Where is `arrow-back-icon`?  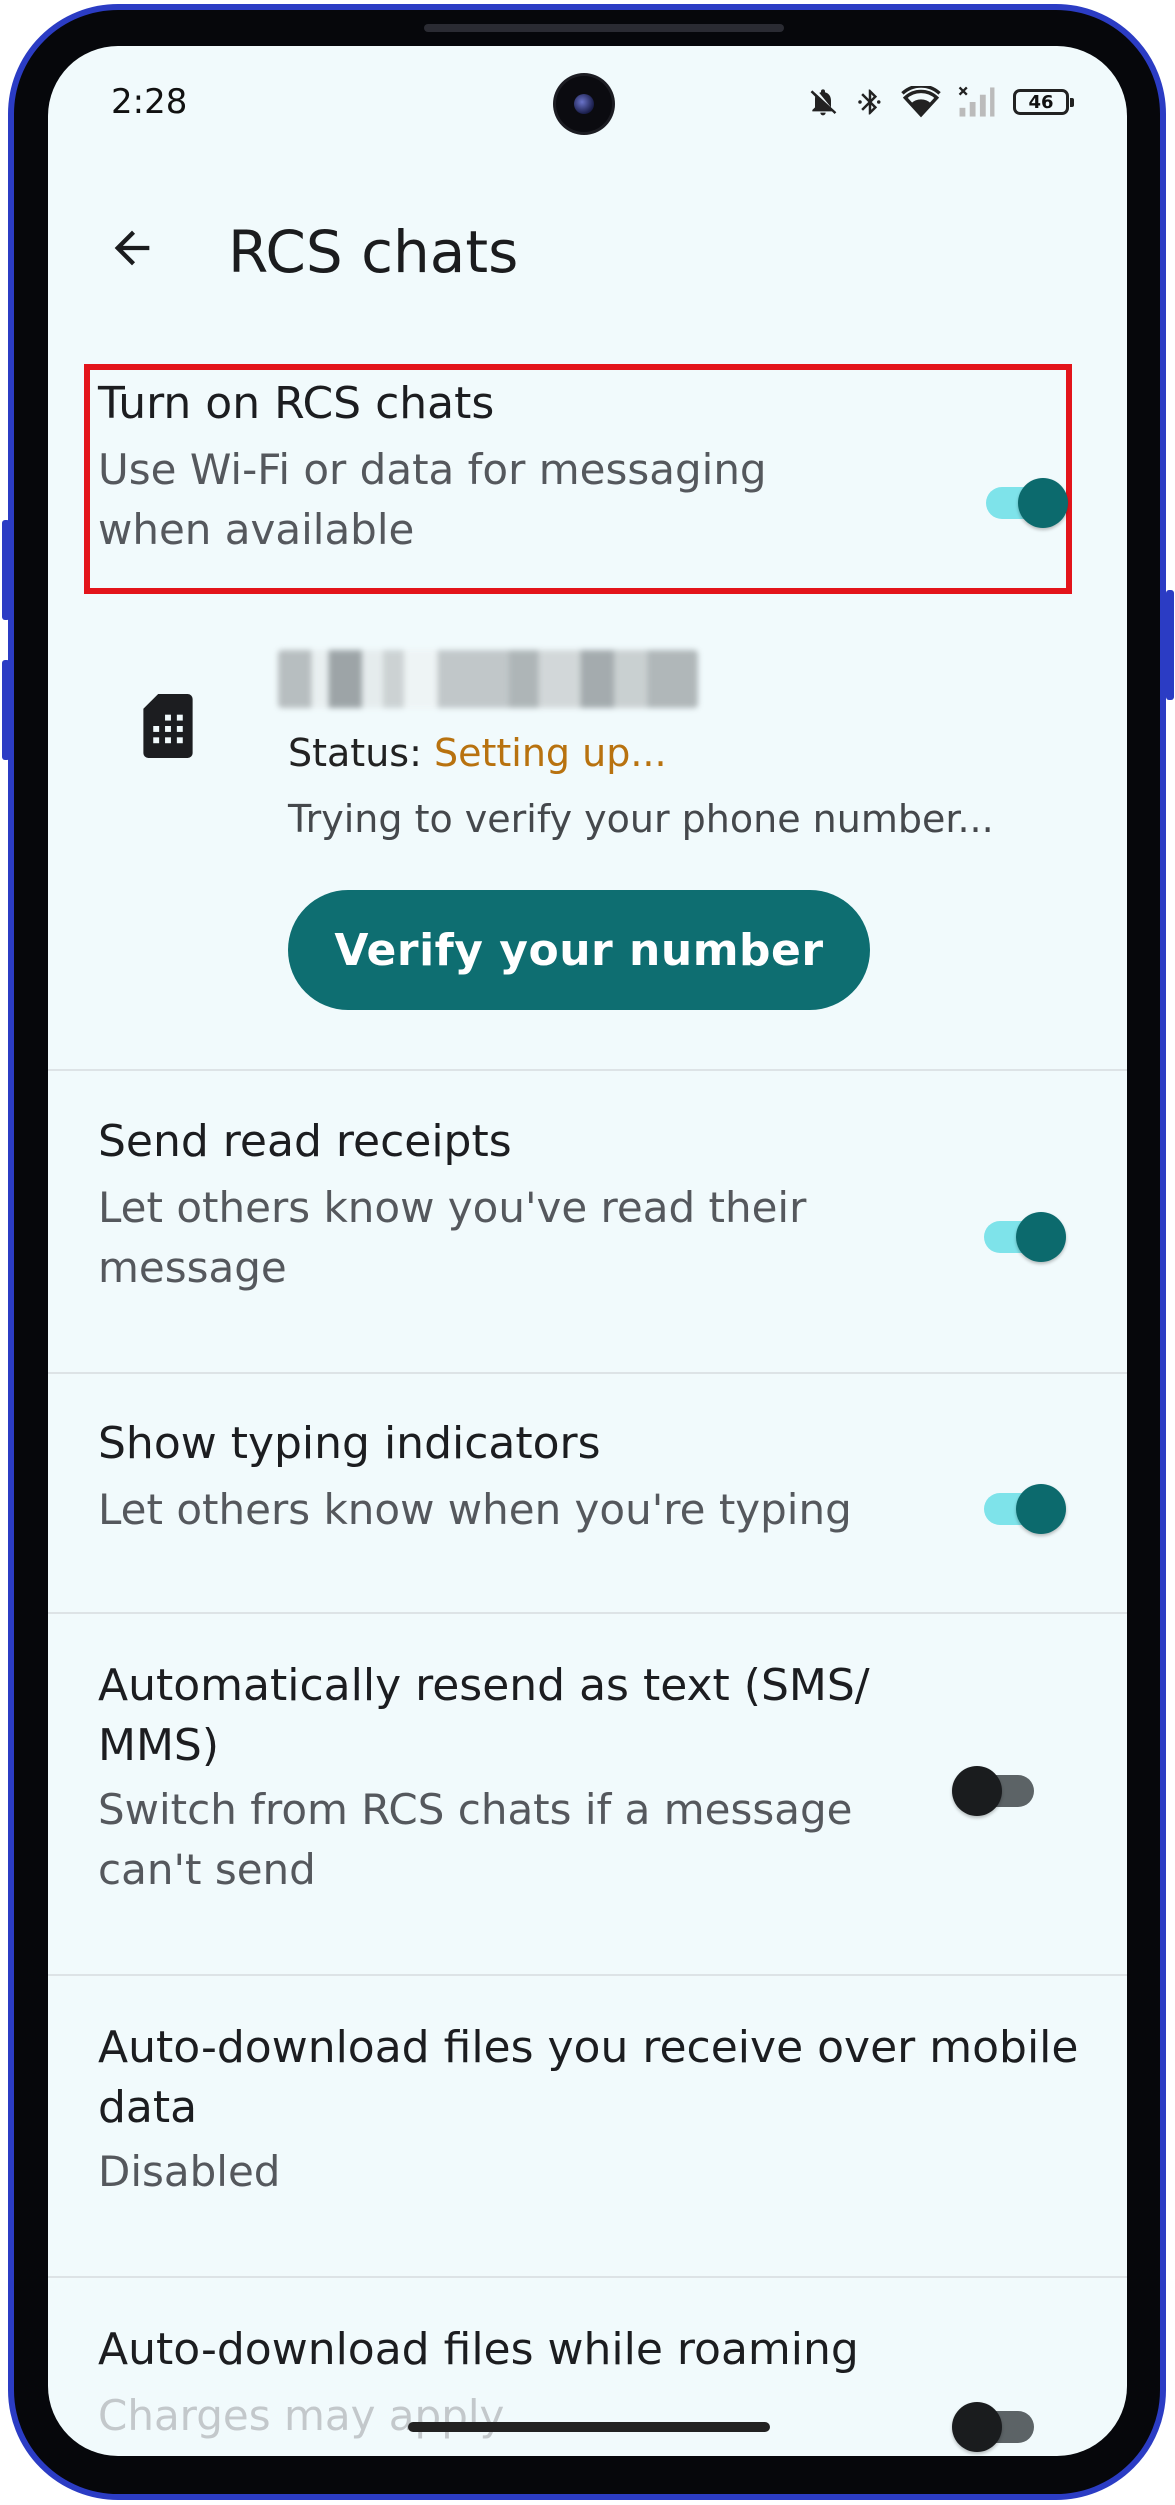 arrow-back-icon is located at coordinates (132, 248).